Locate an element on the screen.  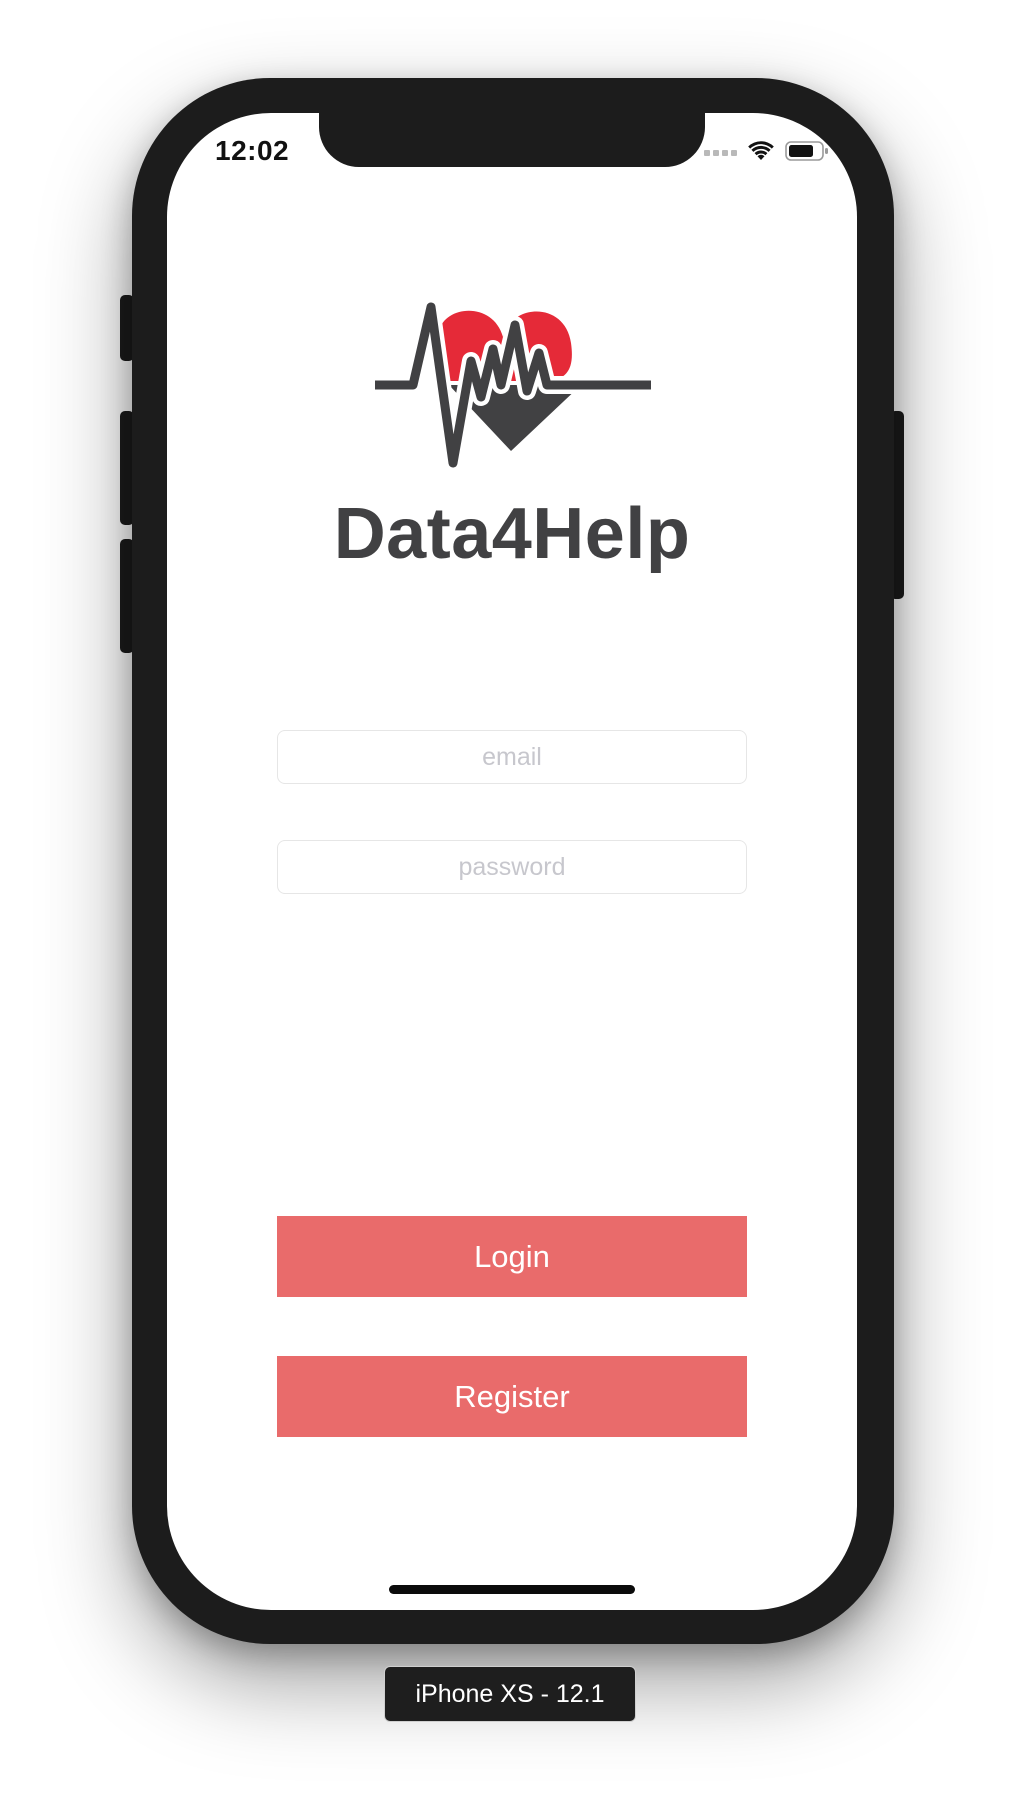
notch is located at coordinates (512, 140).